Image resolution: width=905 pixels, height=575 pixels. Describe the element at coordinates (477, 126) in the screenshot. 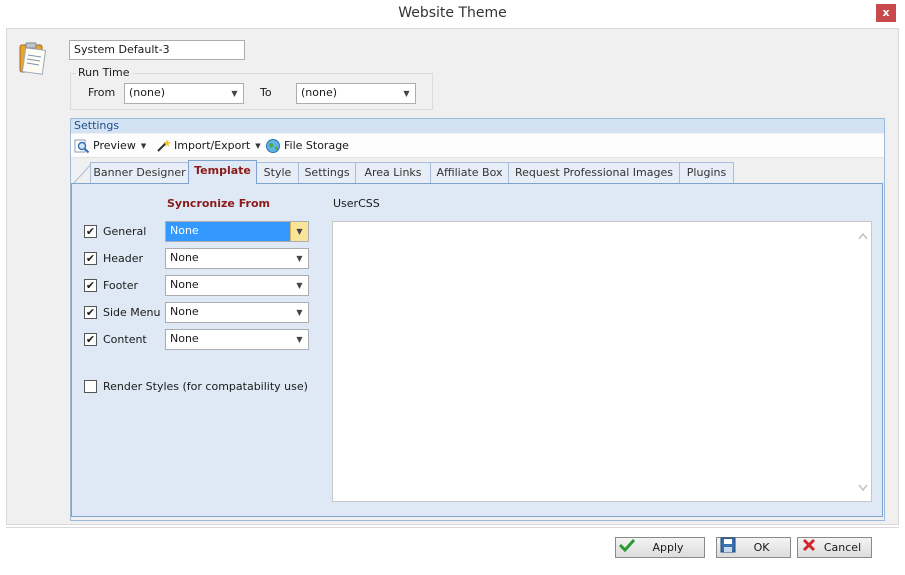

I see `settings-header: Settings` at that location.